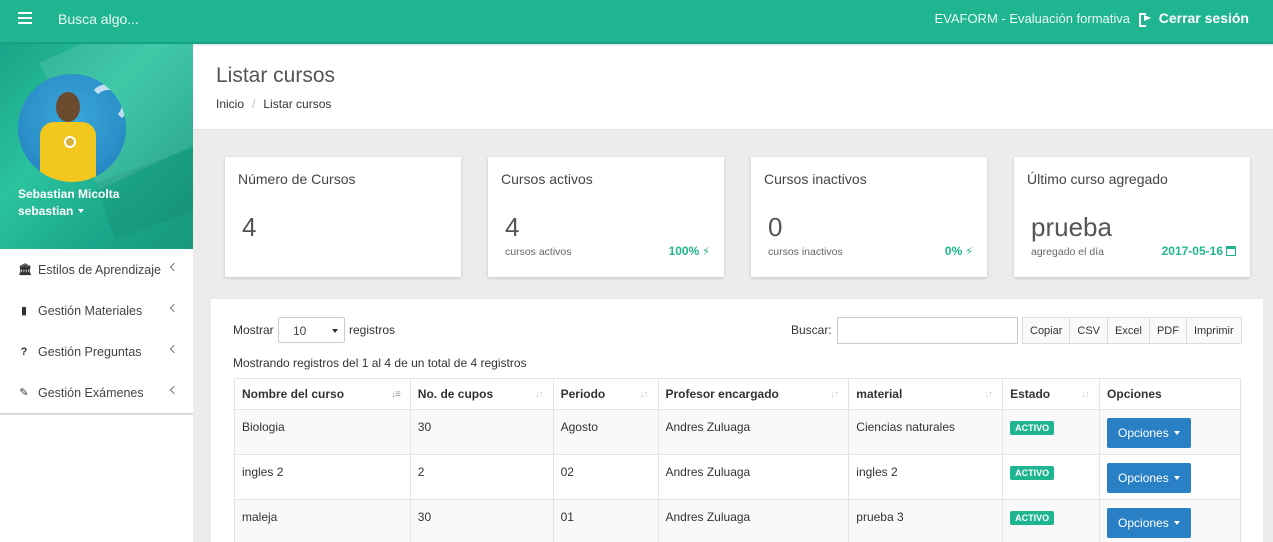 The image size is (1273, 542). What do you see at coordinates (99, 269) in the screenshot?
I see `sidebar-item-label: Estilos de Aprendizaje` at bounding box center [99, 269].